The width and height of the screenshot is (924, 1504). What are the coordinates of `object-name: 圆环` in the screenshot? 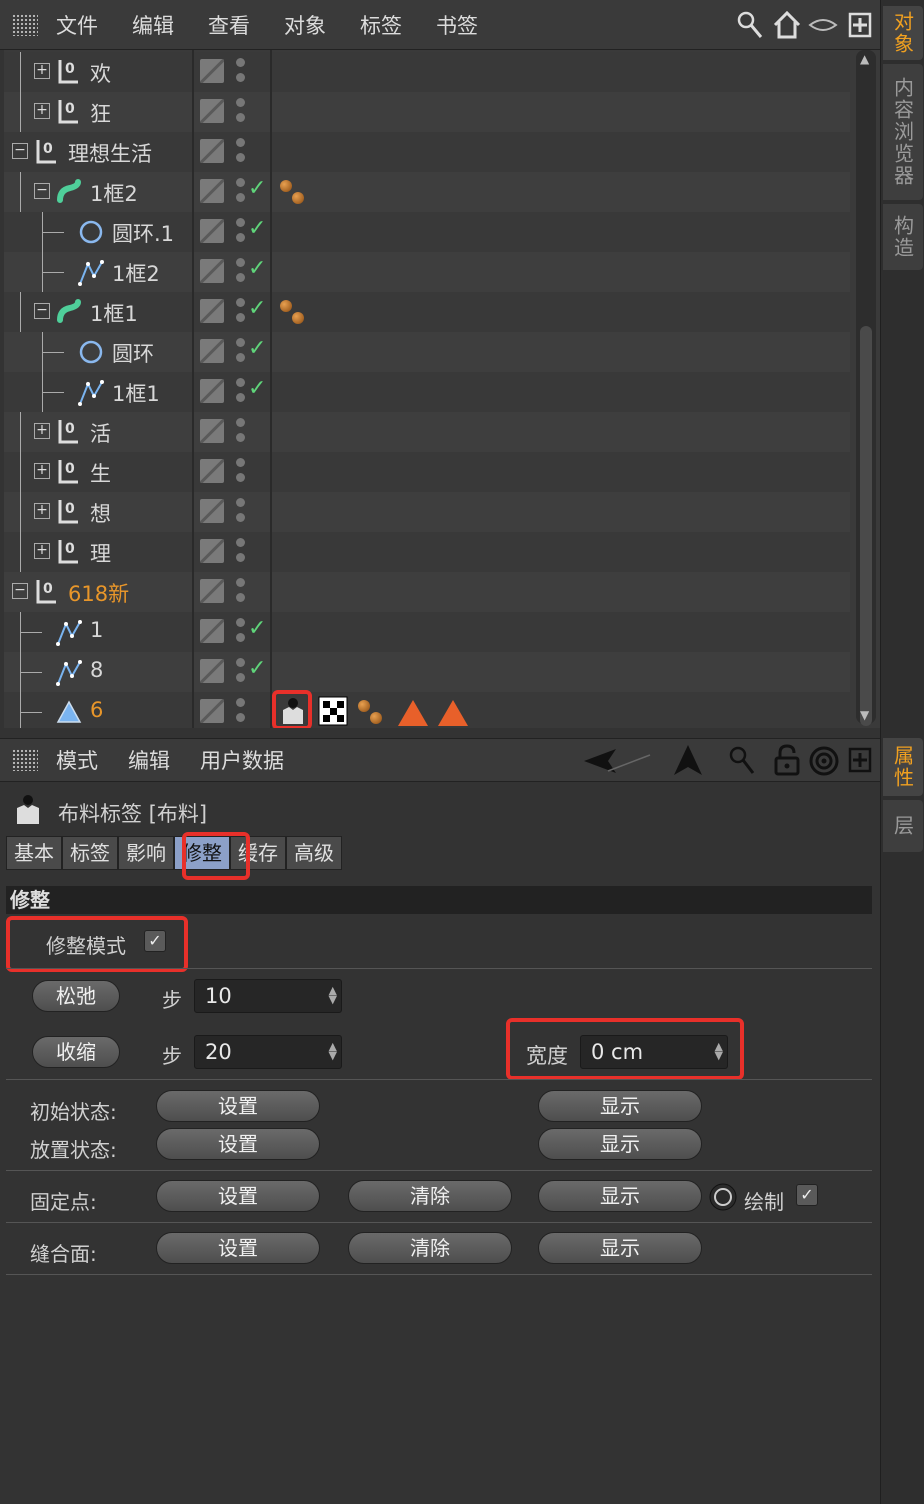 It's located at (133, 353).